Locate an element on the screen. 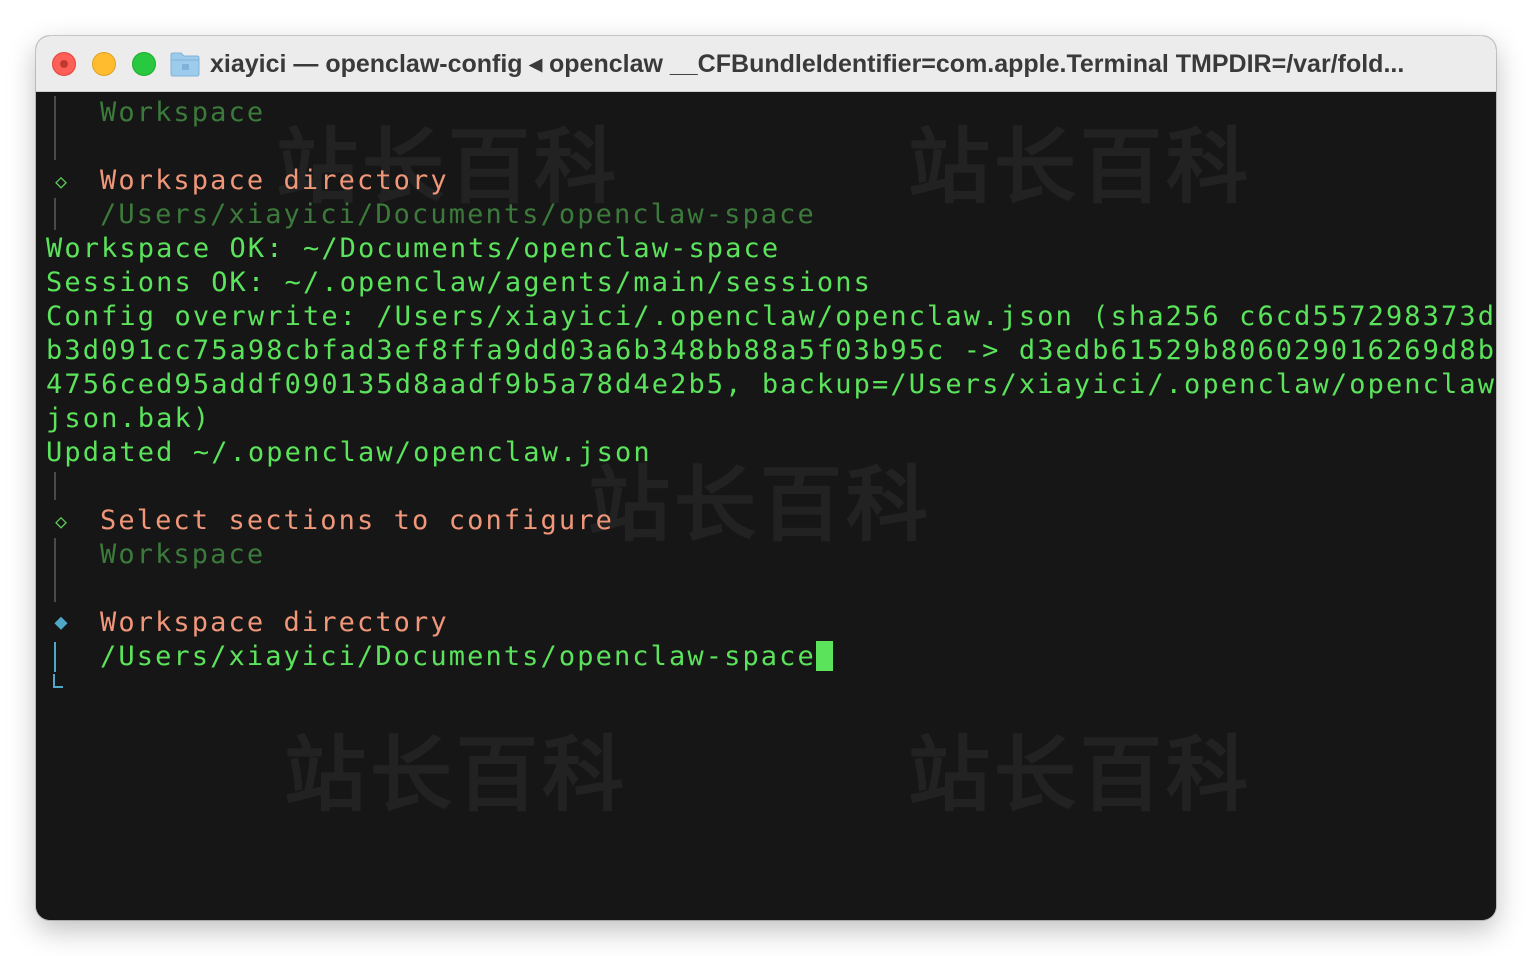 This screenshot has height=956, width=1532. prompt-workspace-directory-active: Workspace directory is located at coordinates (274, 622).